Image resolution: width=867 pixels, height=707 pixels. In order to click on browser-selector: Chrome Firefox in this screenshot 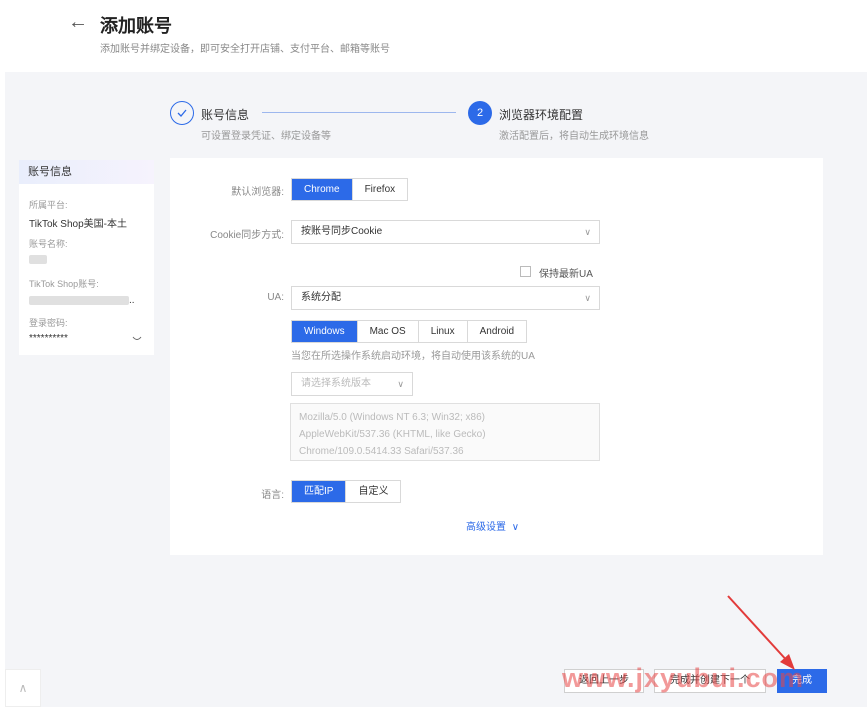, I will do `click(350, 189)`.